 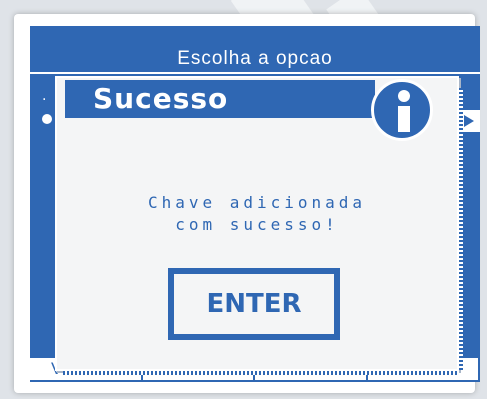 I want to click on info-icon, so click(x=402, y=110).